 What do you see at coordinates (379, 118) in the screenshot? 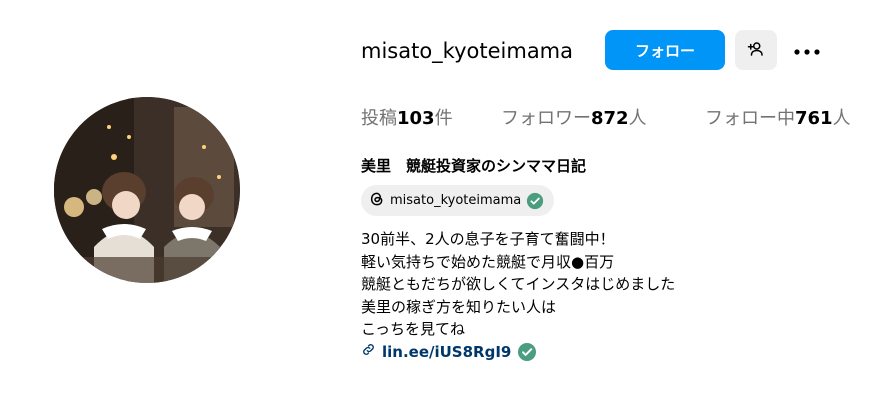
I see `posts-label: 投稿` at bounding box center [379, 118].